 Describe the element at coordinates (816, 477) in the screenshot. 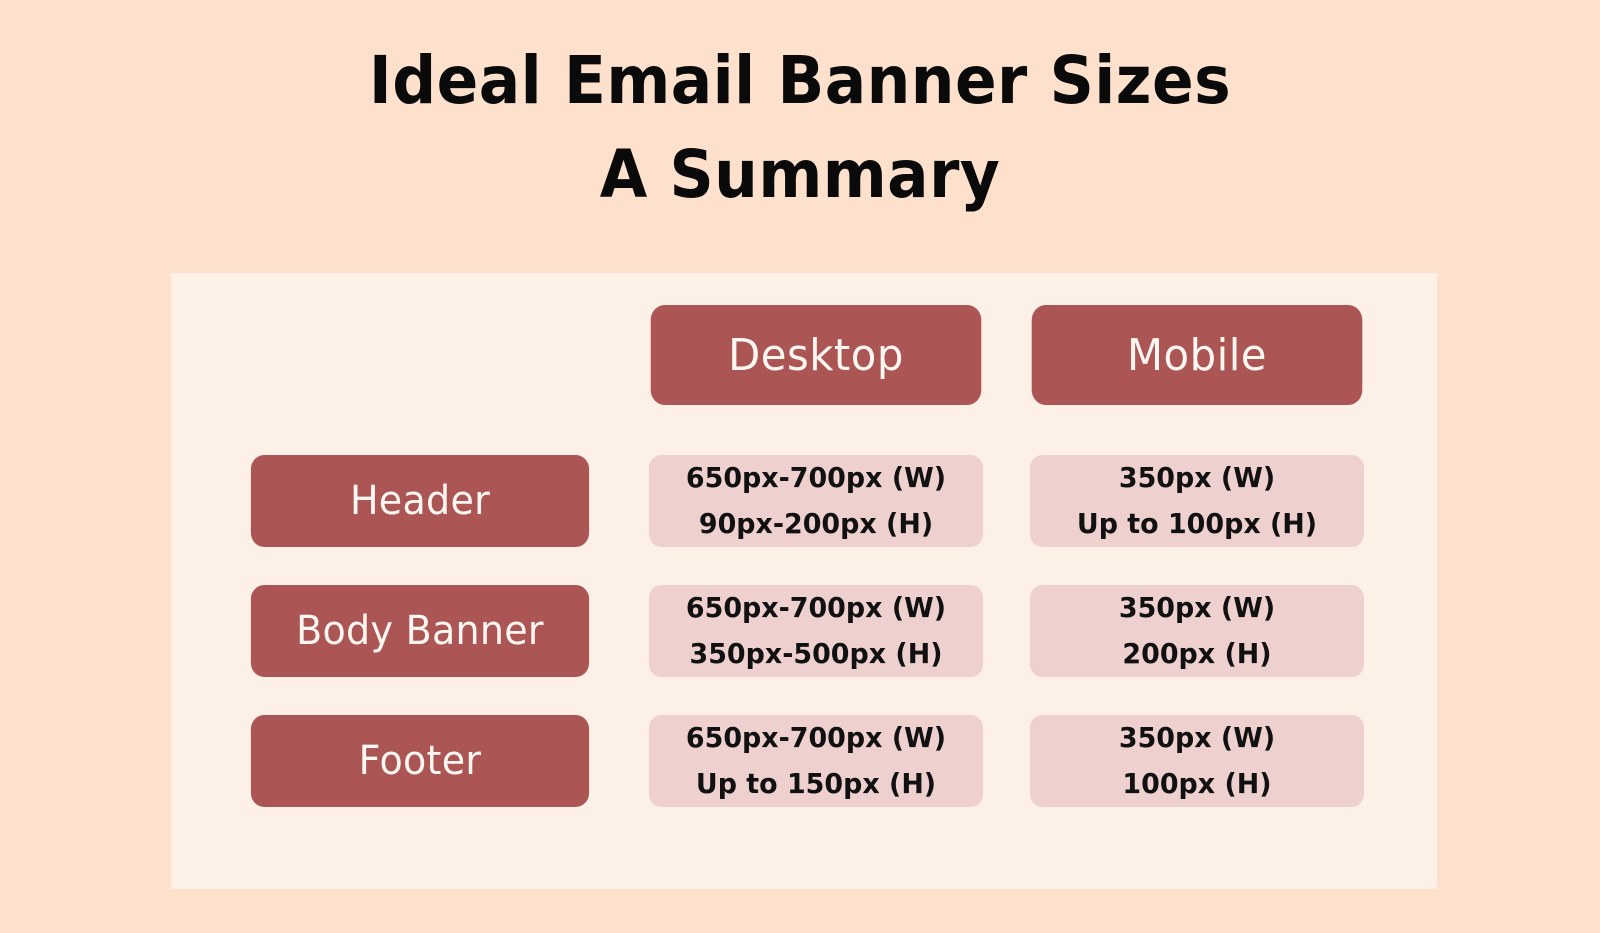

I see `cell-header-desktop-width: 650px-700px (W)` at that location.